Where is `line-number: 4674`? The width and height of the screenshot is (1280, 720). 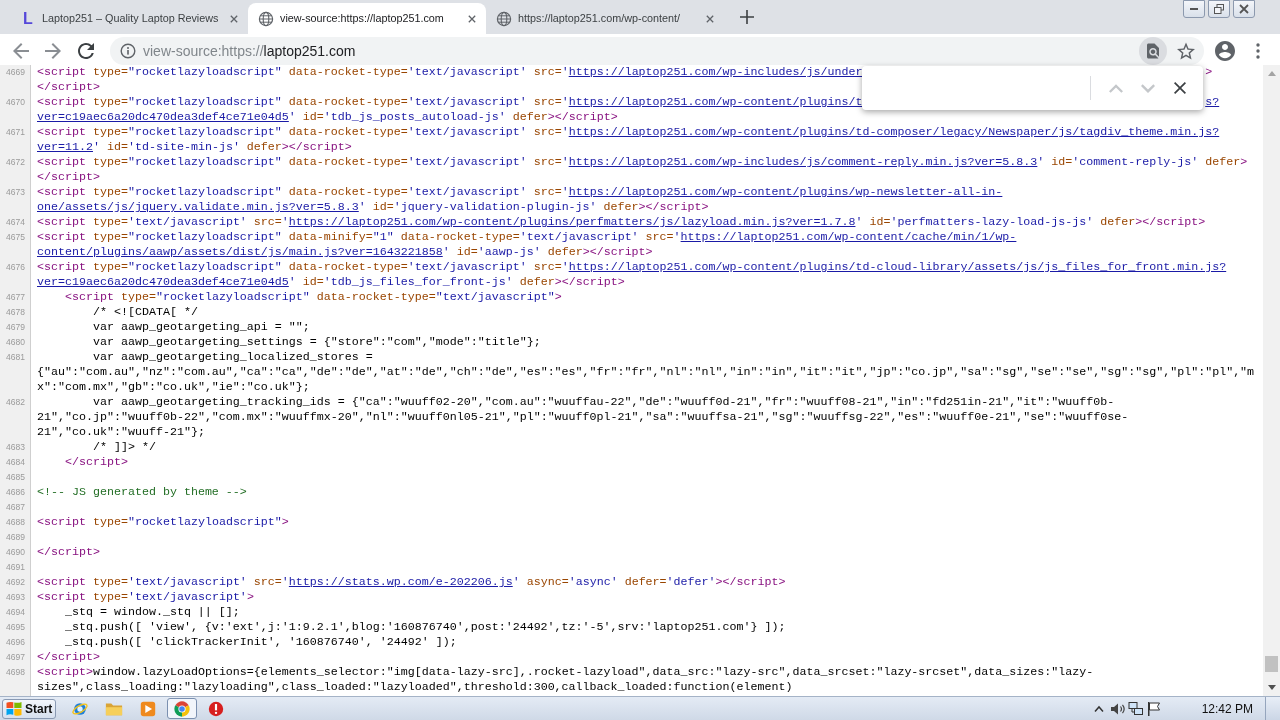
line-number: 4674 is located at coordinates (15, 222).